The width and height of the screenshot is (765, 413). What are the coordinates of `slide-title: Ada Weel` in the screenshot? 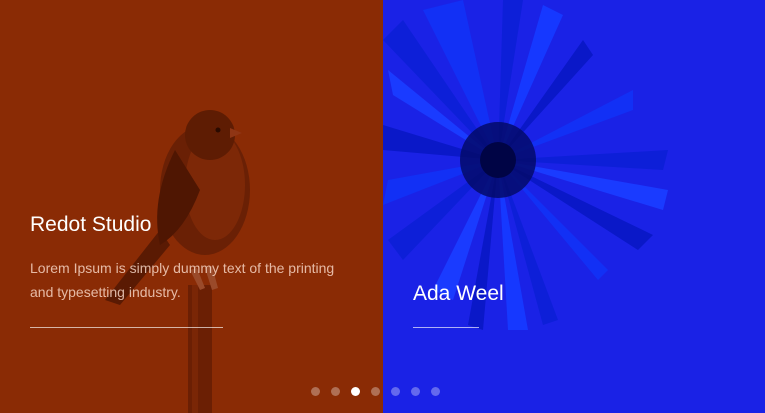 It's located at (458, 293).